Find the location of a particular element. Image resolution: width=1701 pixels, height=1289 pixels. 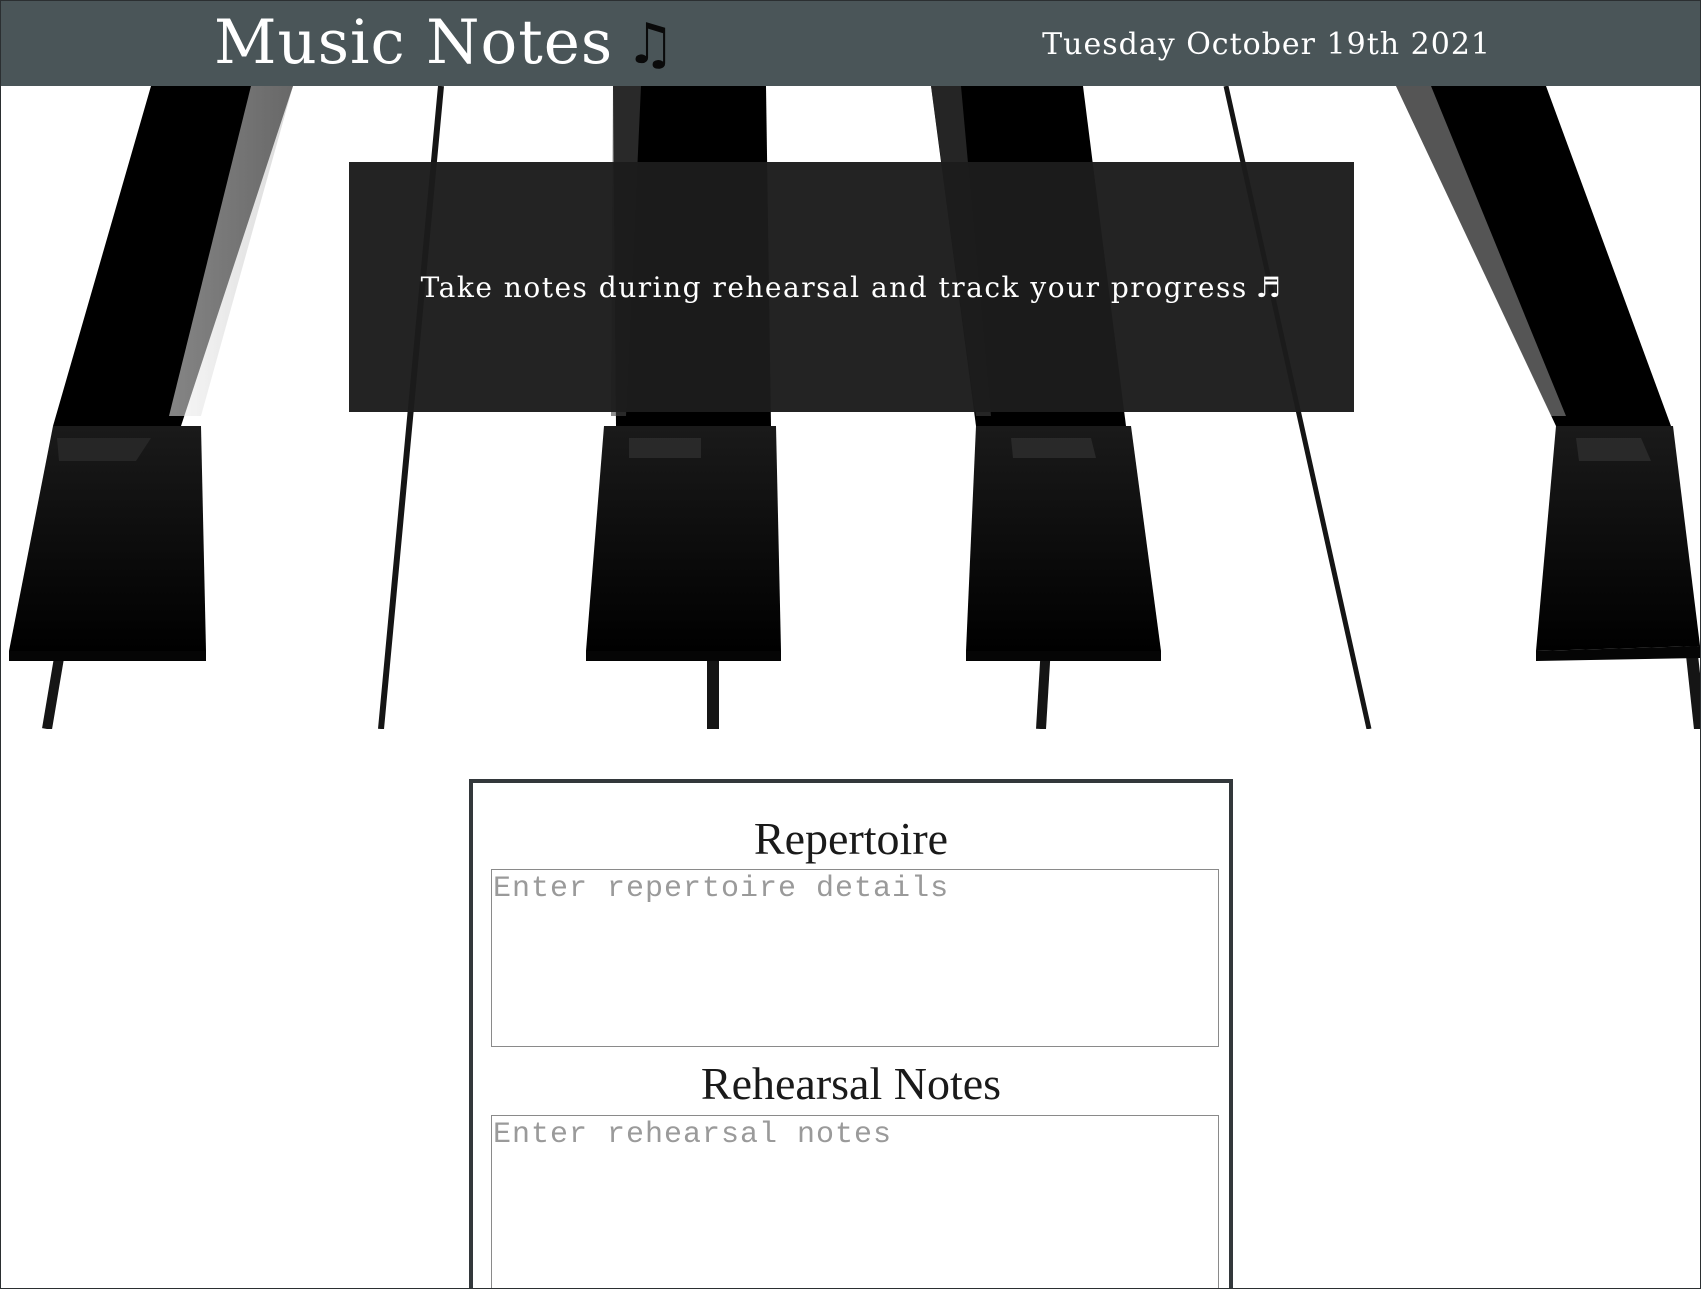

repertoire-heading: Repertoire is located at coordinates (851, 838).